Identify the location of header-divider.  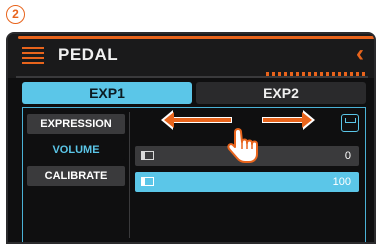
(192, 77).